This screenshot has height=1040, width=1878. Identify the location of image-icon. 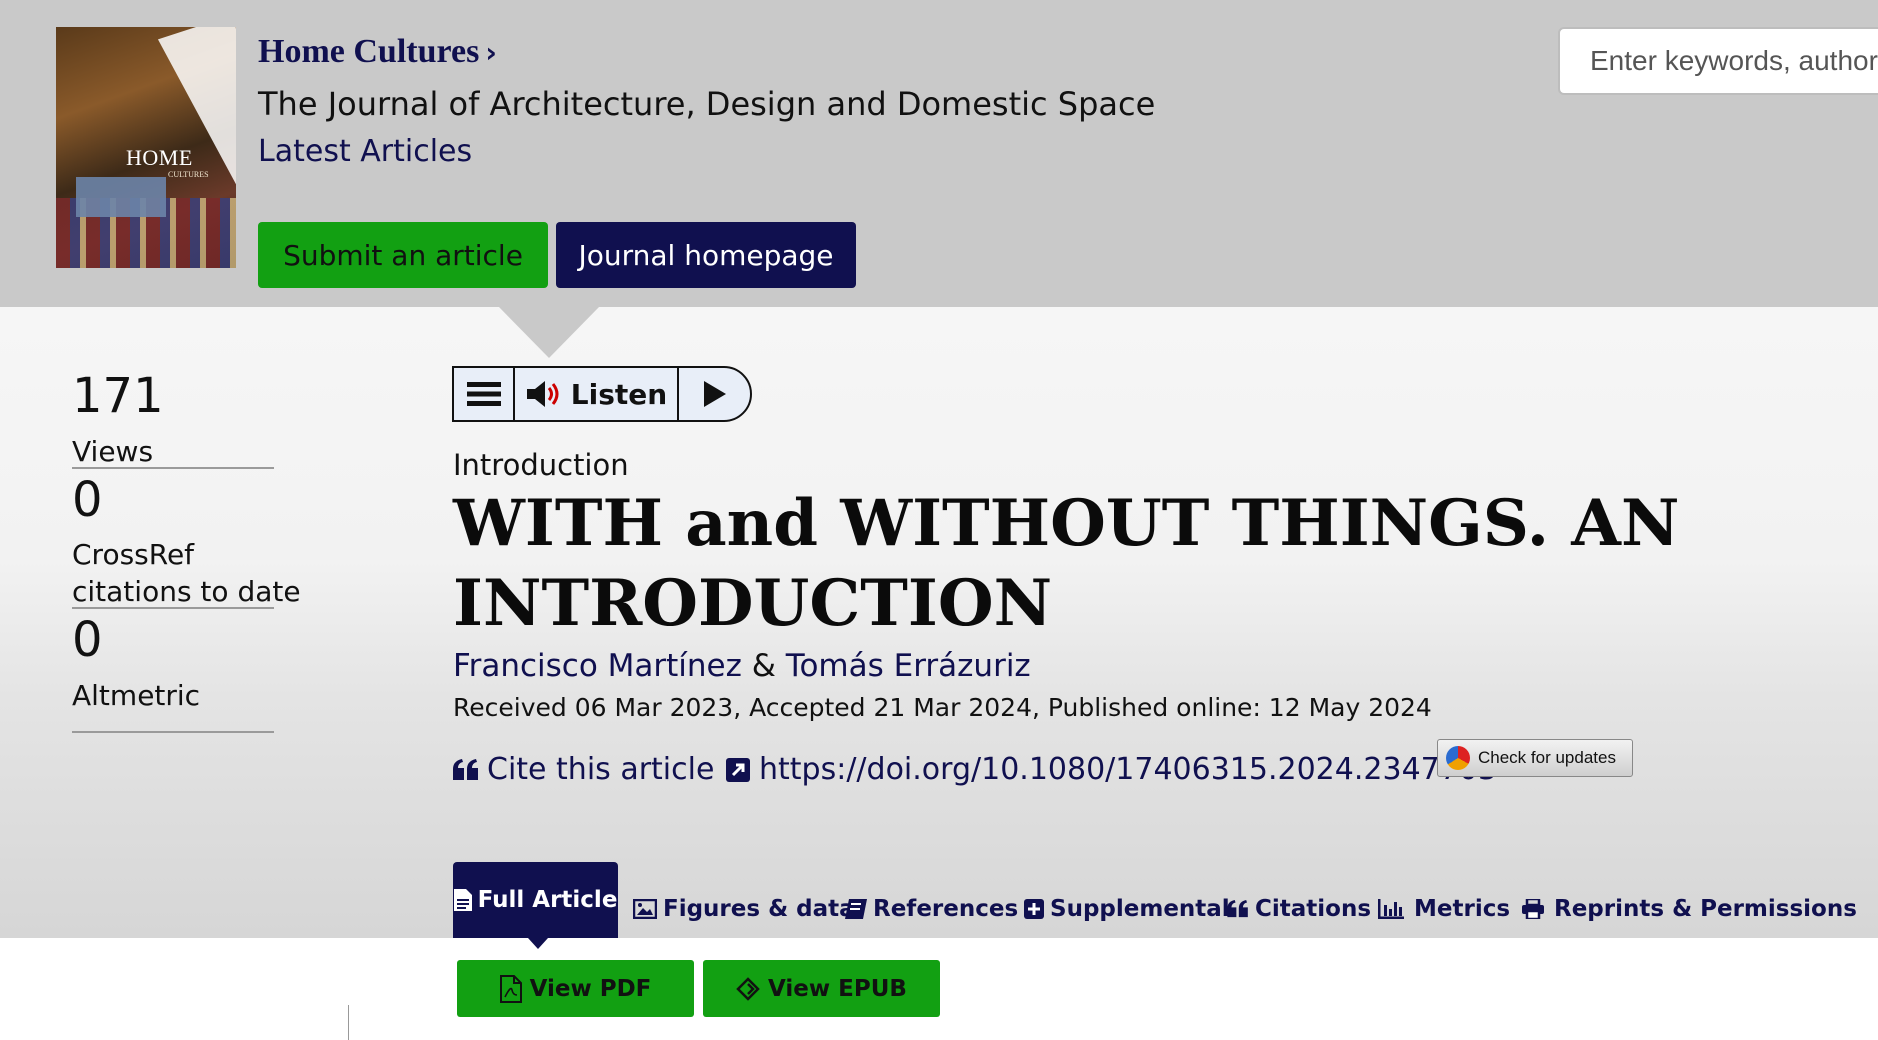
(645, 909).